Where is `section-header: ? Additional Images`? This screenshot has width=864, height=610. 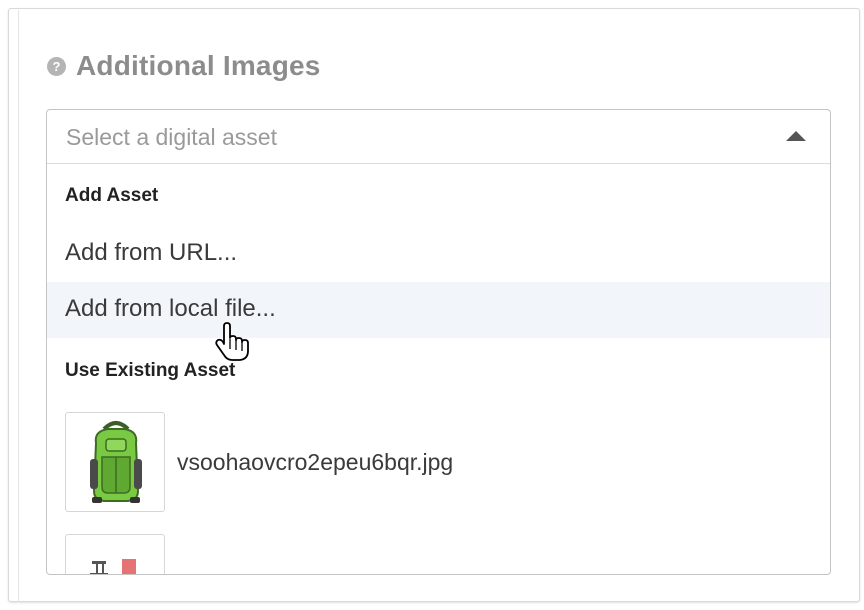 section-header: ? Additional Images is located at coordinates (184, 66).